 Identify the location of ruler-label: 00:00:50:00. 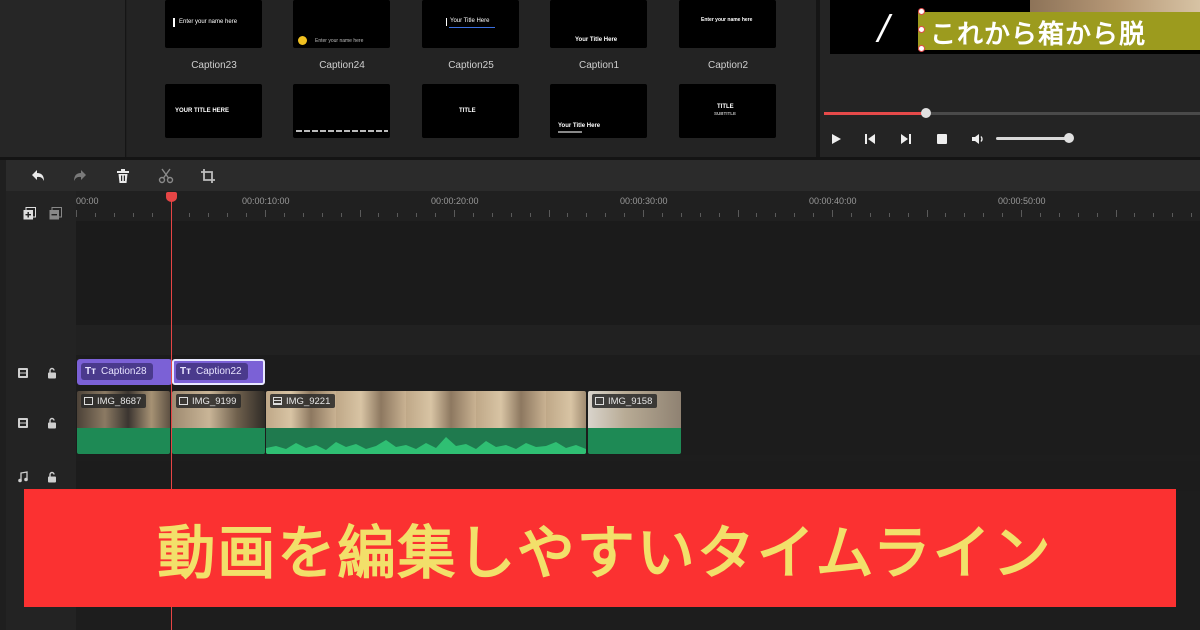
(1022, 201).